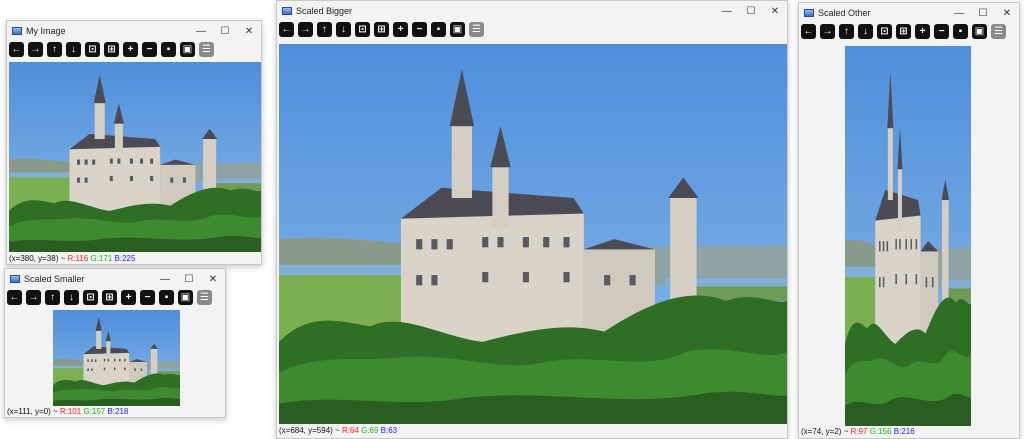 The image size is (1024, 439). I want to click on status-red: R:101, so click(70, 411).